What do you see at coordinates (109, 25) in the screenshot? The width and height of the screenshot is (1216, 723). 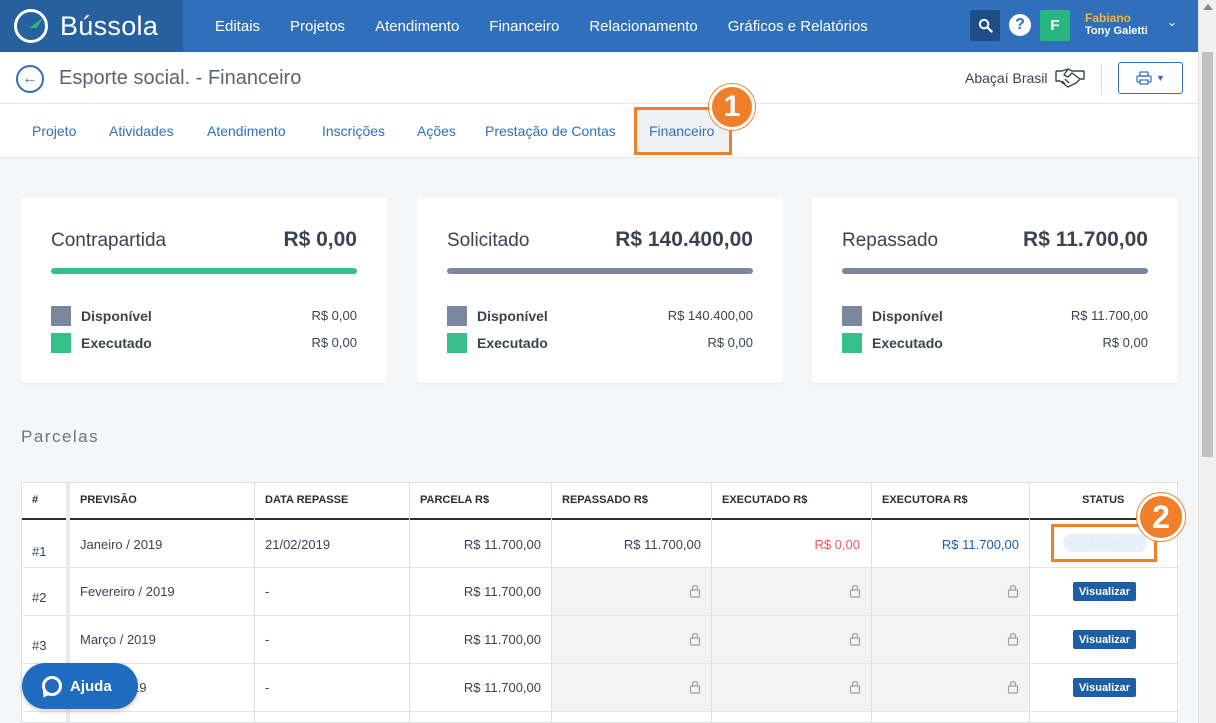 I see `app-name: Bússola` at bounding box center [109, 25].